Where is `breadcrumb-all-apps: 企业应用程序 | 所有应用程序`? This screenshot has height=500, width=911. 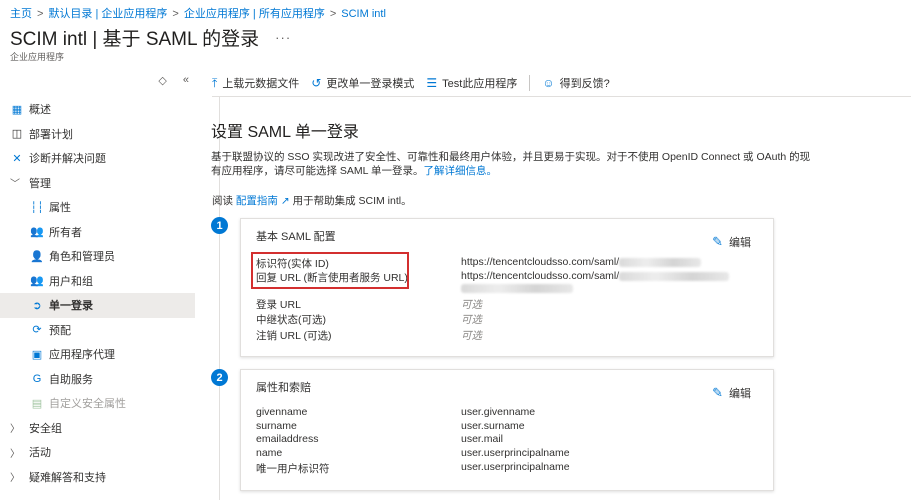
breadcrumb-all-apps: 企业应用程序 | 所有应用程序 is located at coordinates (254, 14).